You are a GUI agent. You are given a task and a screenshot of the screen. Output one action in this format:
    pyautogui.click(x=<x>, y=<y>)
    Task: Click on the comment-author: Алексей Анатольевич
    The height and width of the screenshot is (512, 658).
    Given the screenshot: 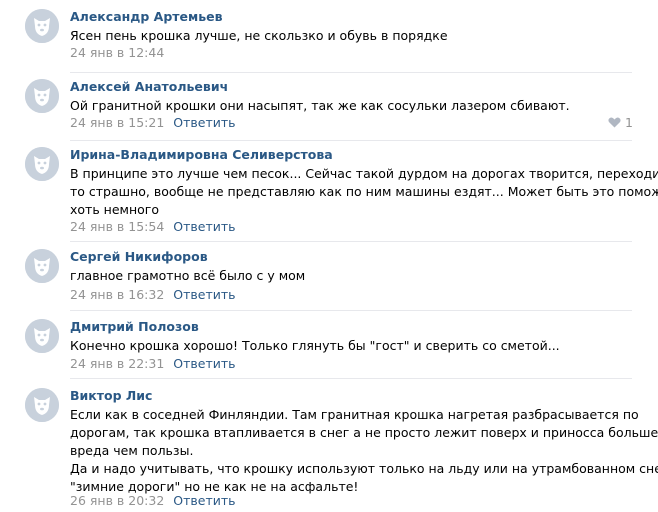 What is the action you would take?
    pyautogui.click(x=149, y=86)
    